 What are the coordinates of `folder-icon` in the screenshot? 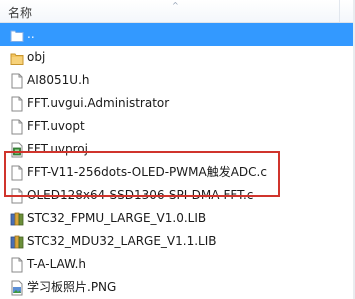 It's located at (17, 59).